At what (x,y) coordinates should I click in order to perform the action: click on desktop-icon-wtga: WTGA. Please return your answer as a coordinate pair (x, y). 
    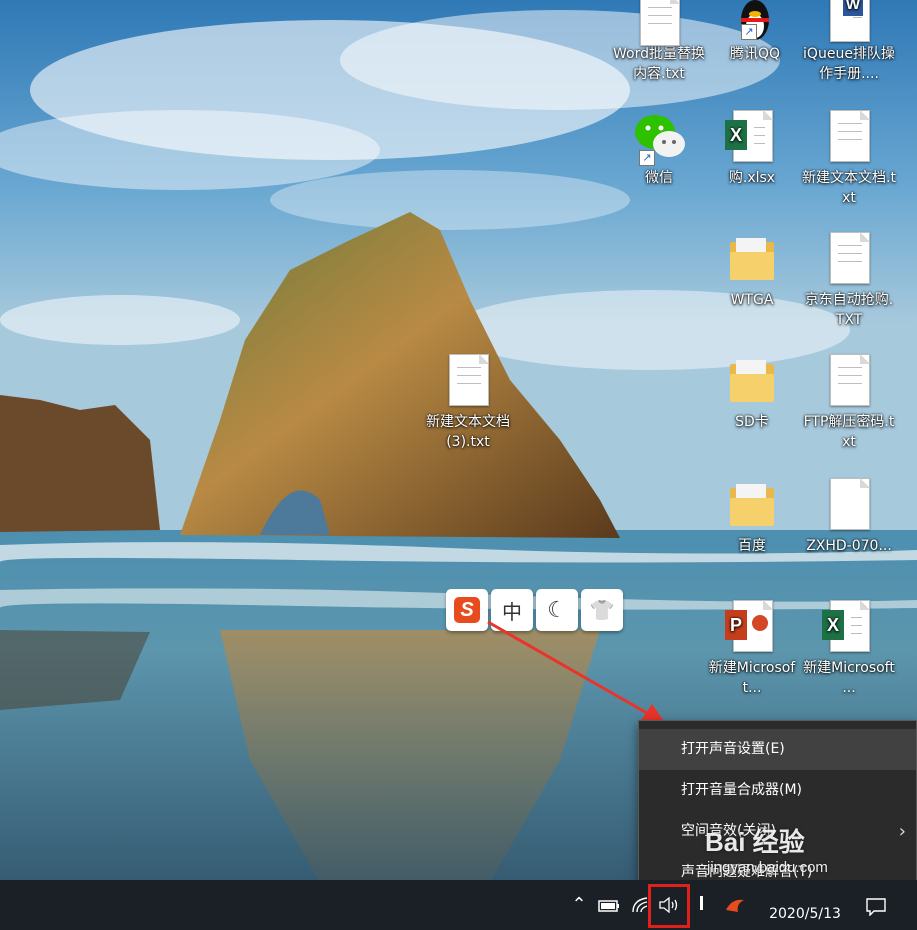
    Looking at the image, I should click on (752, 270).